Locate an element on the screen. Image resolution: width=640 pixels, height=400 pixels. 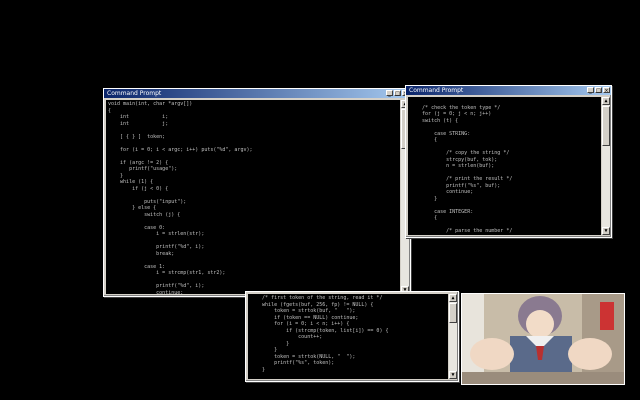
anime-character-image is located at coordinates (543, 339).